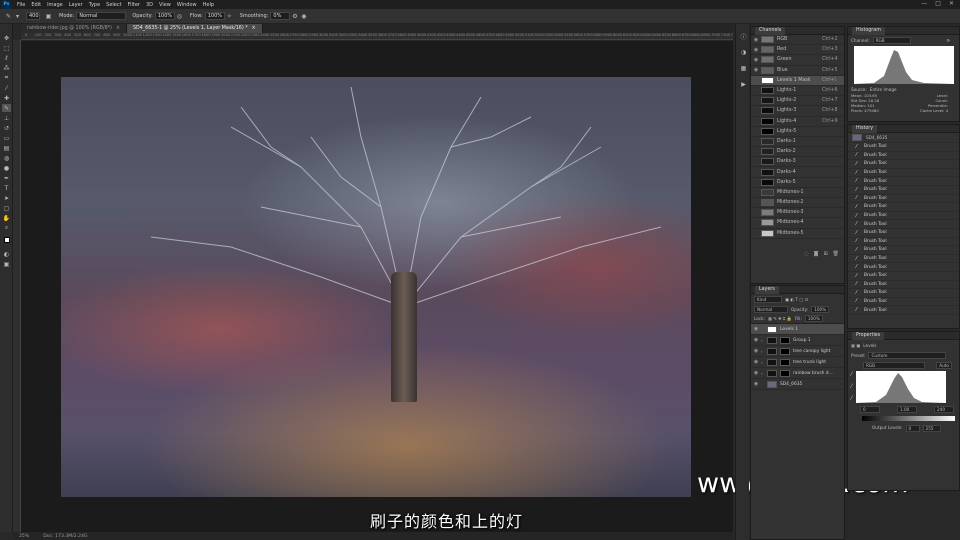 This screenshot has height=540, width=960. What do you see at coordinates (208, 5) in the screenshot?
I see `menu-help: Help` at bounding box center [208, 5].